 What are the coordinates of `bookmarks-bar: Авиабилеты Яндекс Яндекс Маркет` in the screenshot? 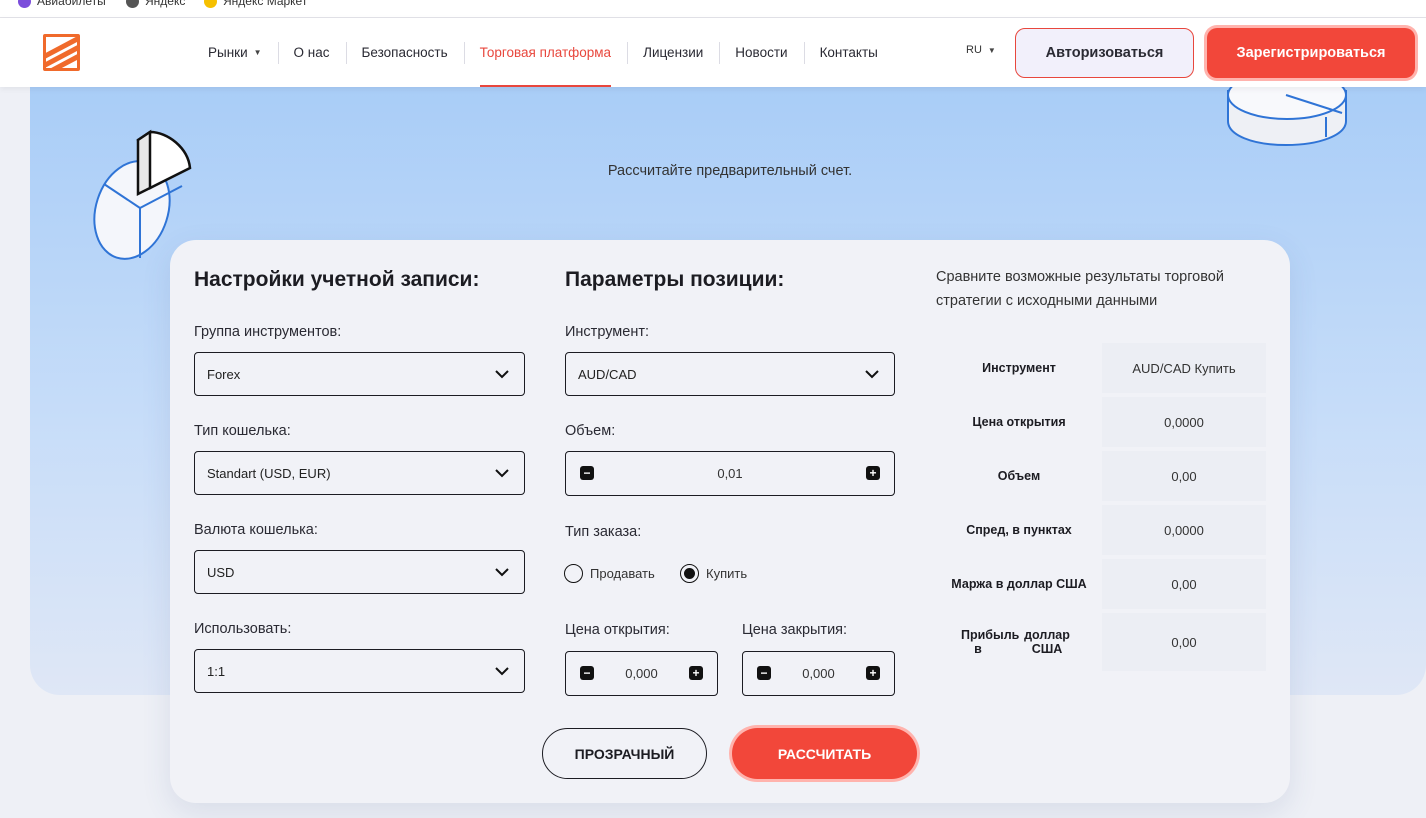 It's located at (713, 9).